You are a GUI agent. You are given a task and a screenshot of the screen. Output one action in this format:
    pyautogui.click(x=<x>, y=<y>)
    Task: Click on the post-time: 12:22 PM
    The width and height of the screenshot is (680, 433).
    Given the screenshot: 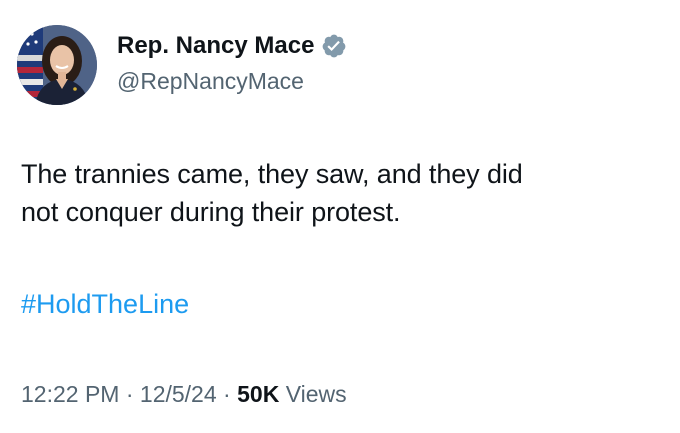 What is the action you would take?
    pyautogui.click(x=70, y=394)
    